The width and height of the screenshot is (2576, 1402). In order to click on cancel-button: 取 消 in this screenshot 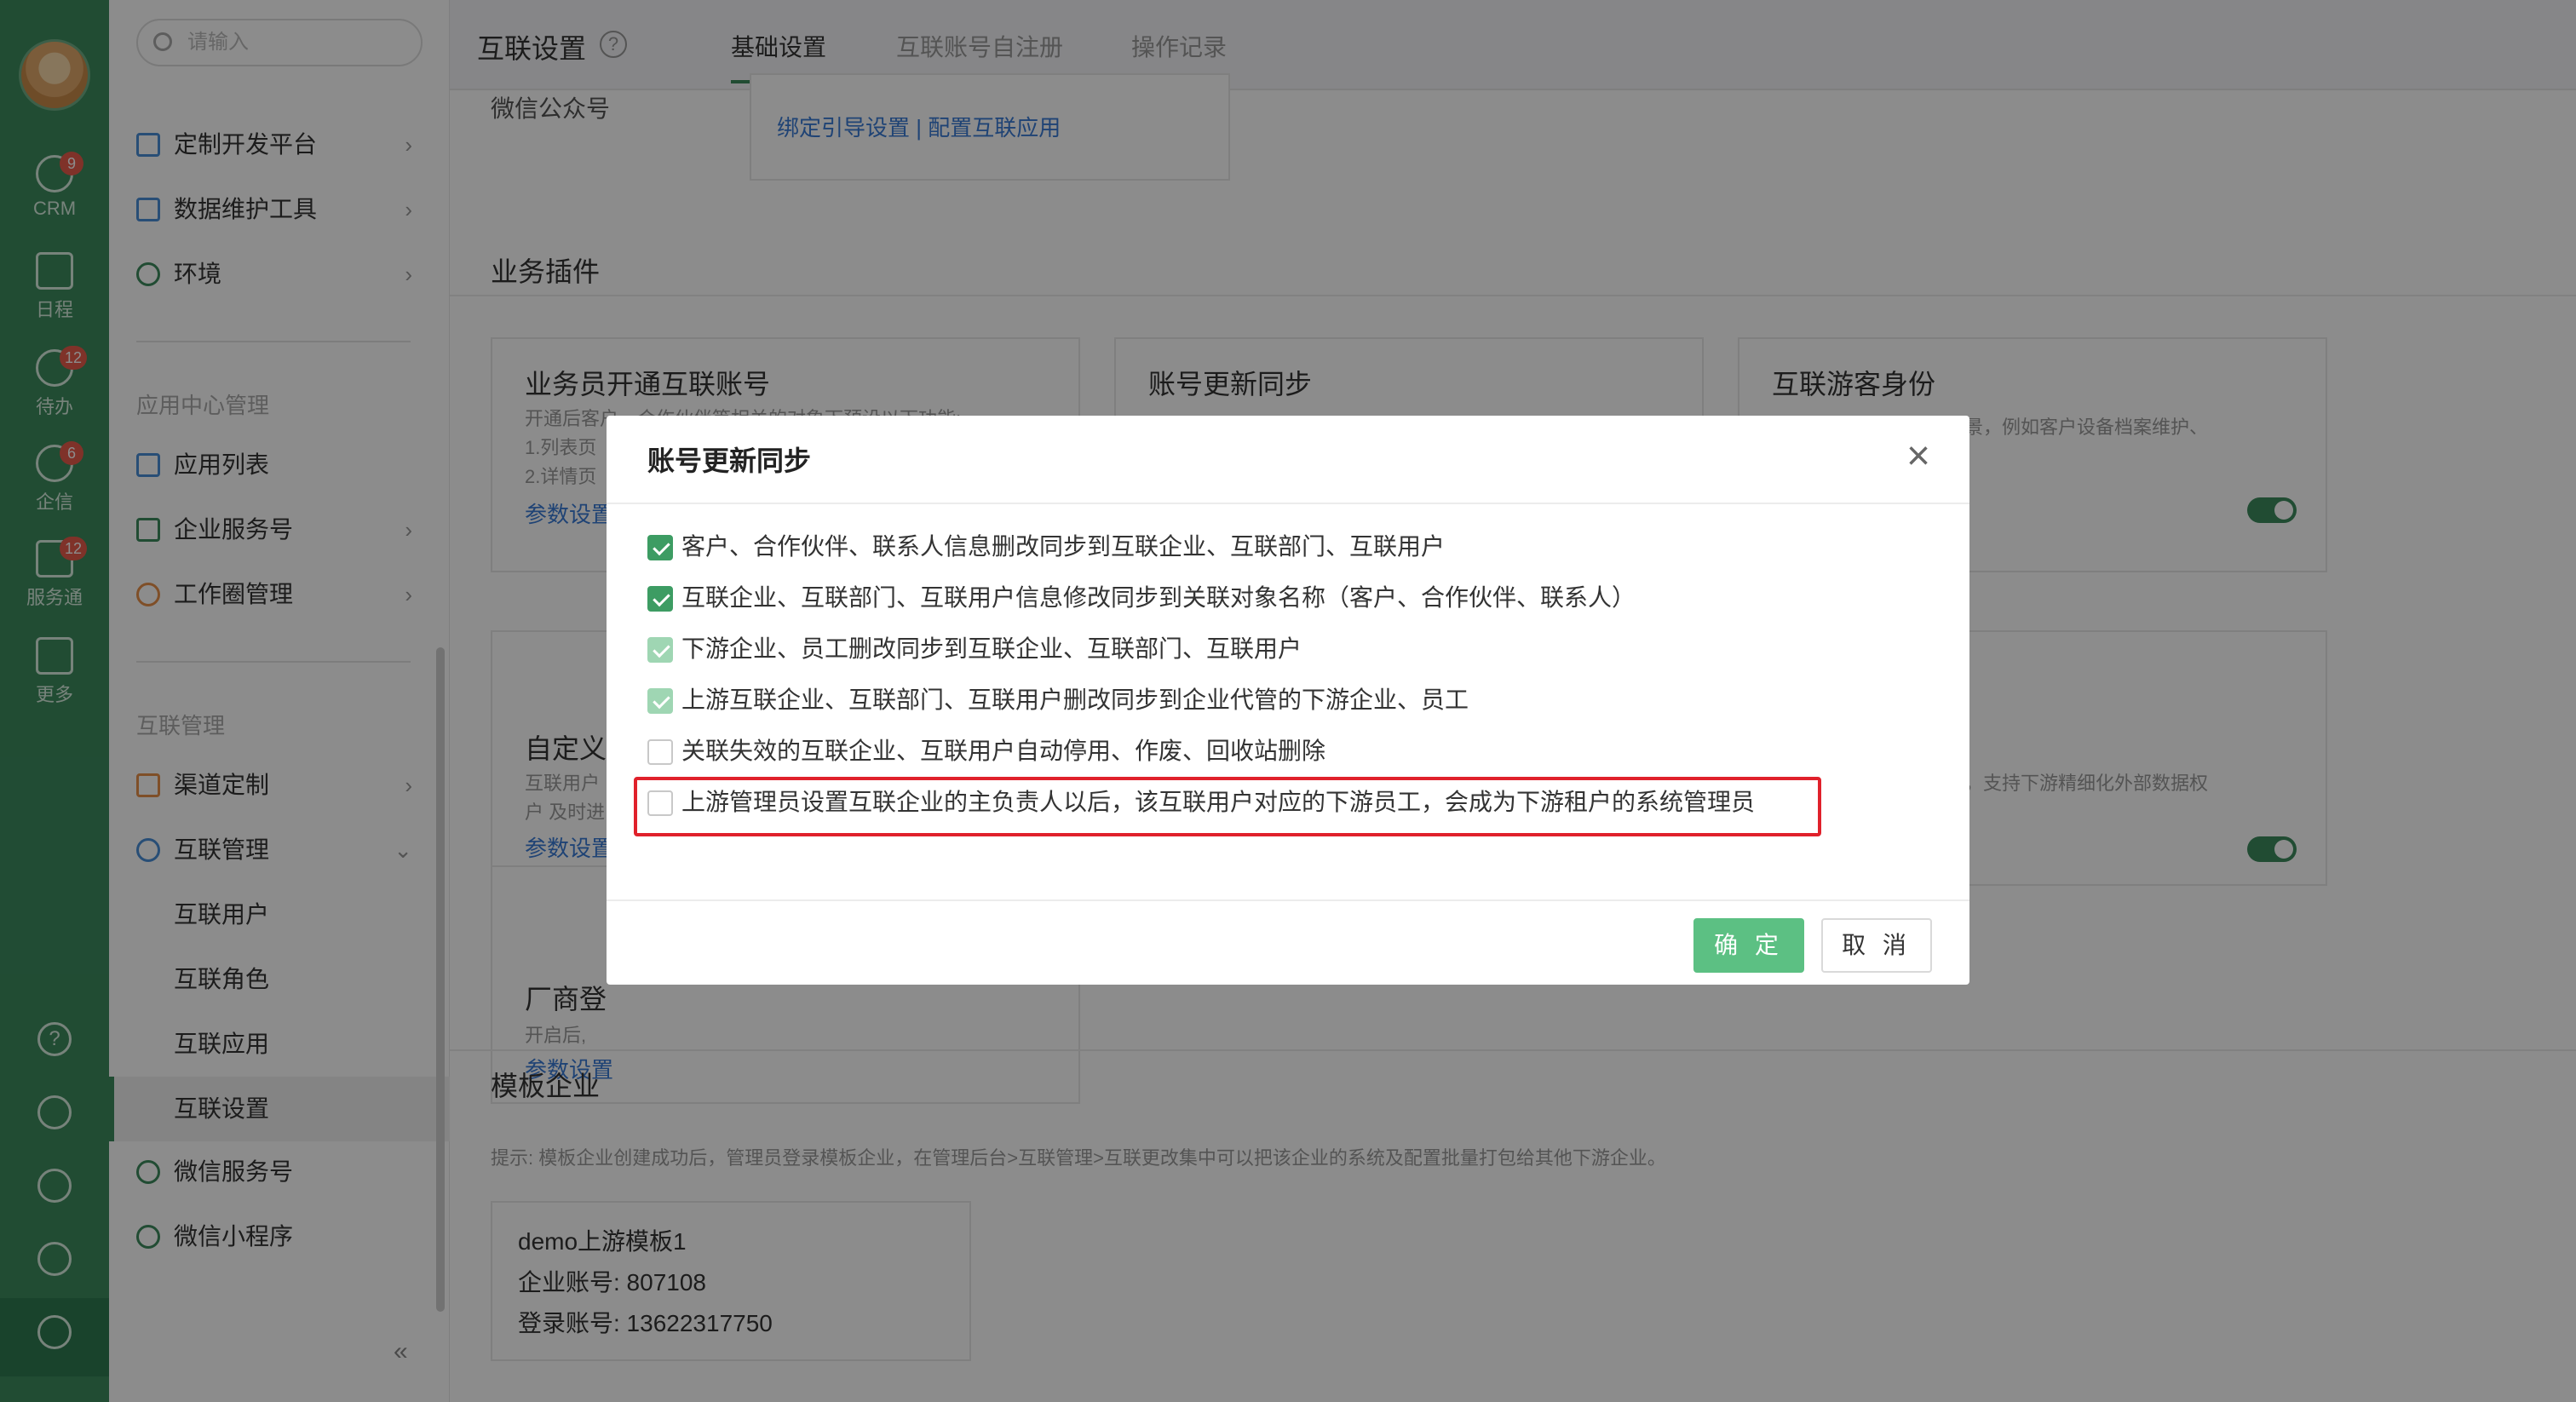, I will do `click(1876, 945)`.